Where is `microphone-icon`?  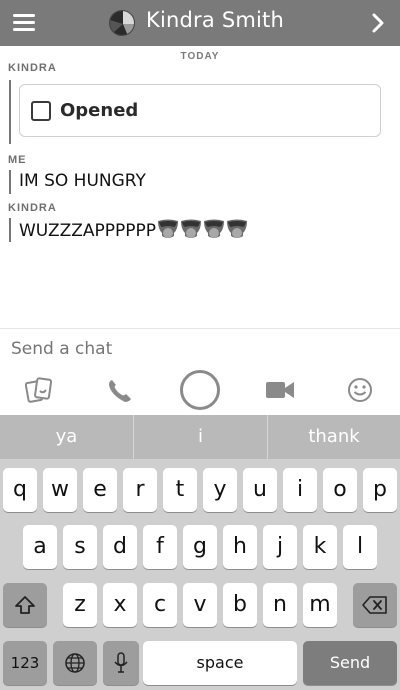 microphone-icon is located at coordinates (121, 662).